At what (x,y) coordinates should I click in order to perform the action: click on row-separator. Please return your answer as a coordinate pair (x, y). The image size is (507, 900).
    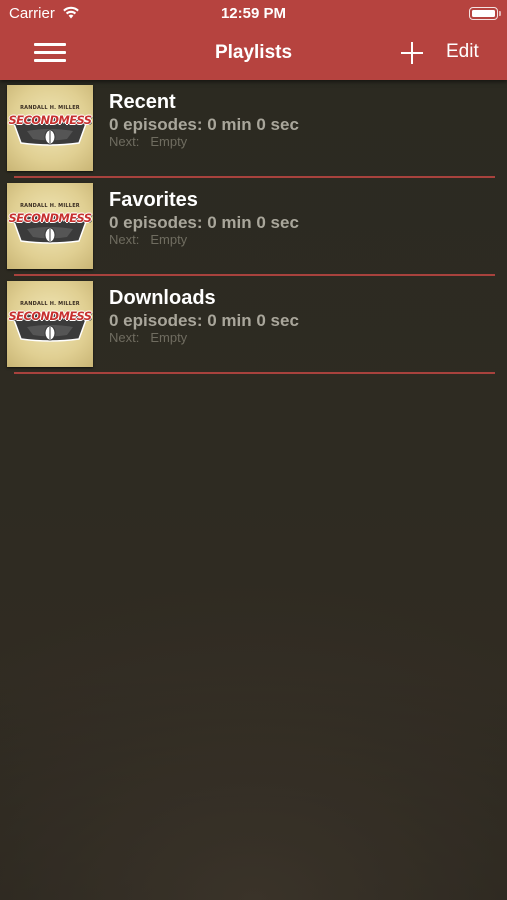
    Looking at the image, I should click on (254, 373).